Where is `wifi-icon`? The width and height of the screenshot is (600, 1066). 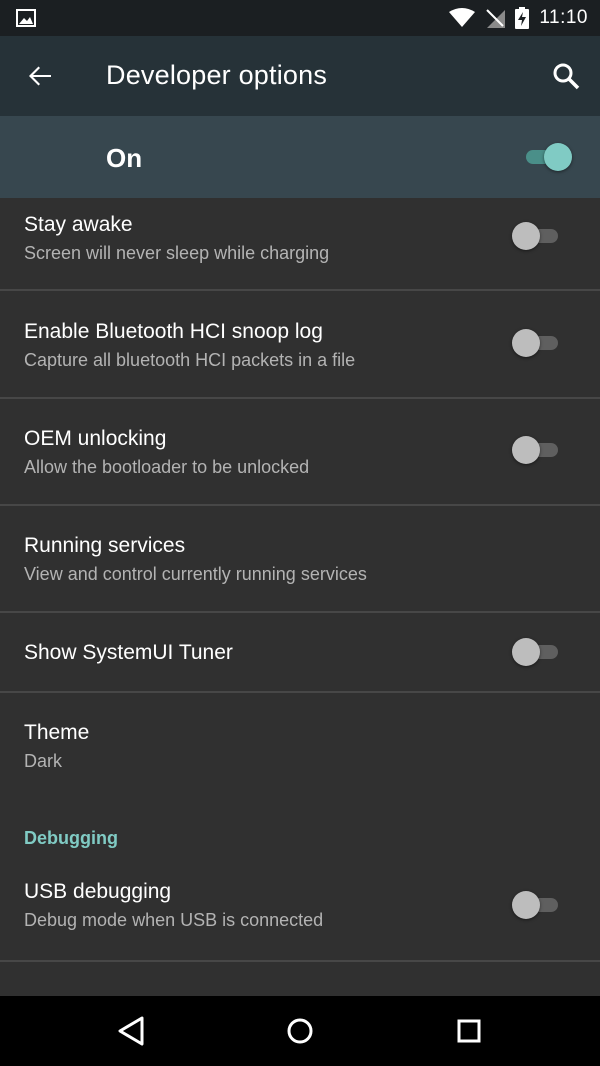 wifi-icon is located at coordinates (462, 17).